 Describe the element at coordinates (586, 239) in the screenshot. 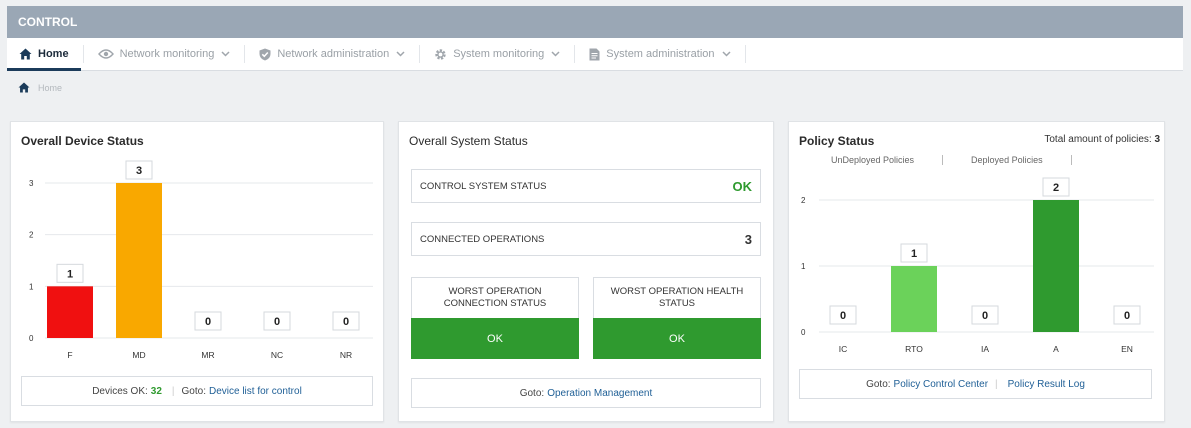

I see `connected-operations-row: CONNECTED OPERATIONS 3` at that location.